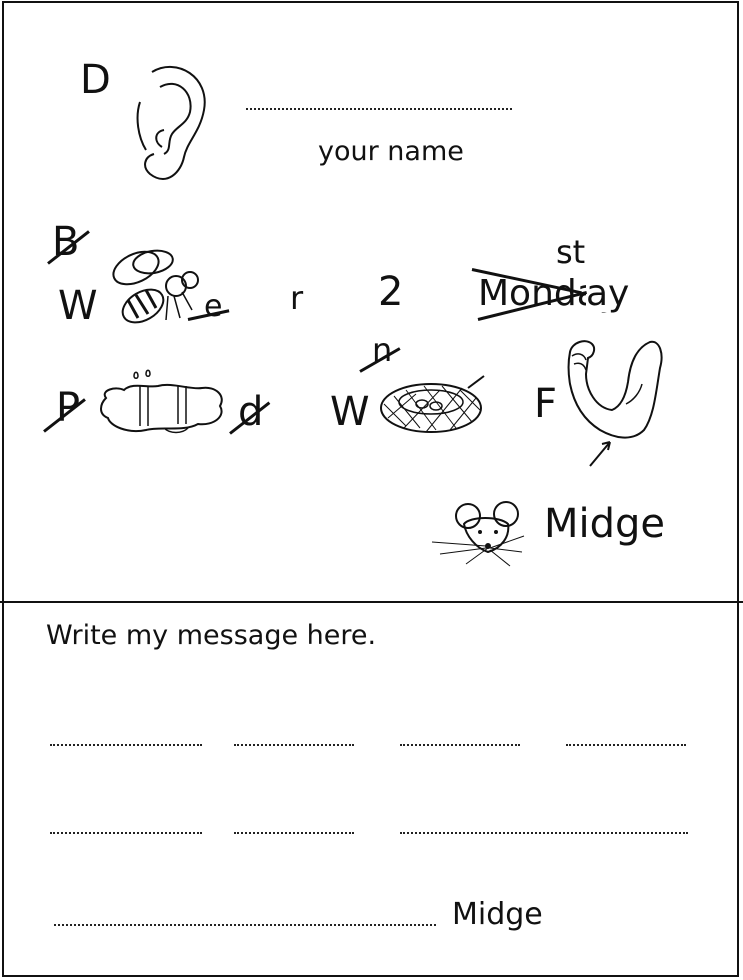 This screenshot has height=980, width=743. What do you see at coordinates (431, 407) in the screenshot?
I see `nest-icon` at bounding box center [431, 407].